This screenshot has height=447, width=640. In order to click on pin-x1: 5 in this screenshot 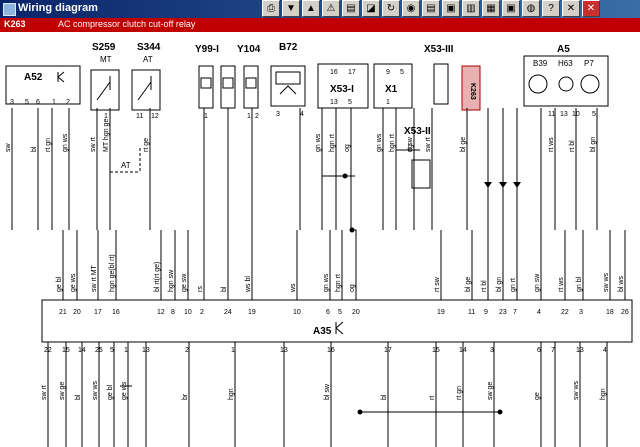, I will do `click(402, 72)`.